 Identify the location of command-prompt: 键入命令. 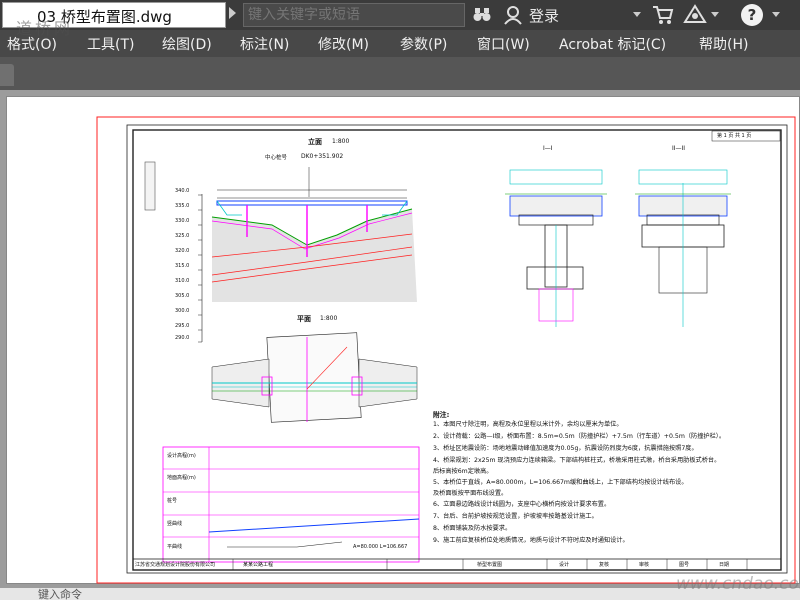
(60, 593).